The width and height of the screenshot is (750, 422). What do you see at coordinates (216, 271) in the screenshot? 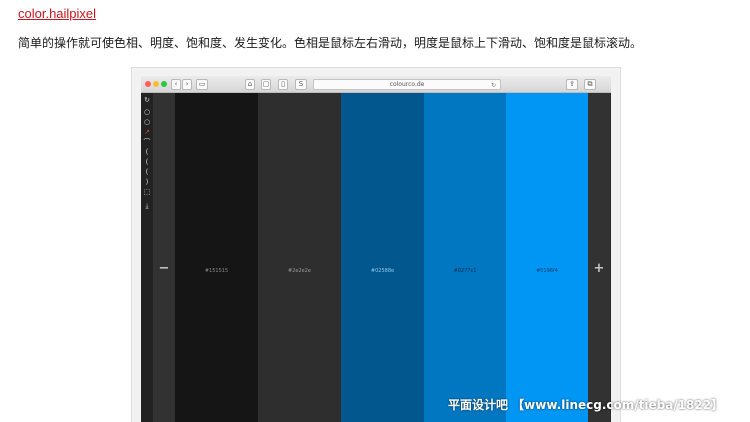
I see `swatch-hex-label: #151515` at bounding box center [216, 271].